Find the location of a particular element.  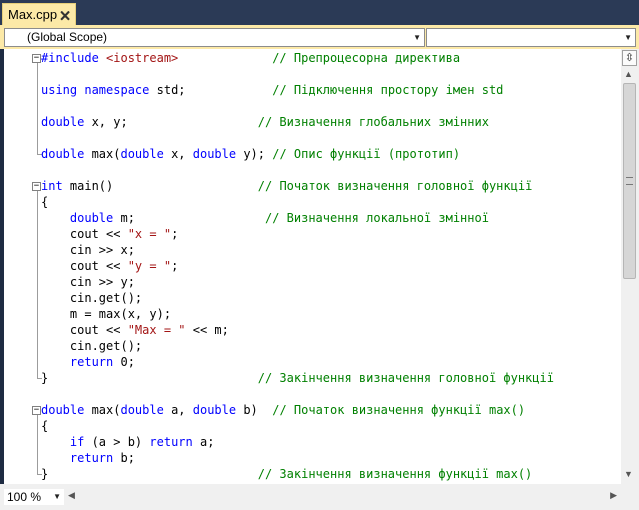

scroll-up-icon: ▲ is located at coordinates (628, 74).